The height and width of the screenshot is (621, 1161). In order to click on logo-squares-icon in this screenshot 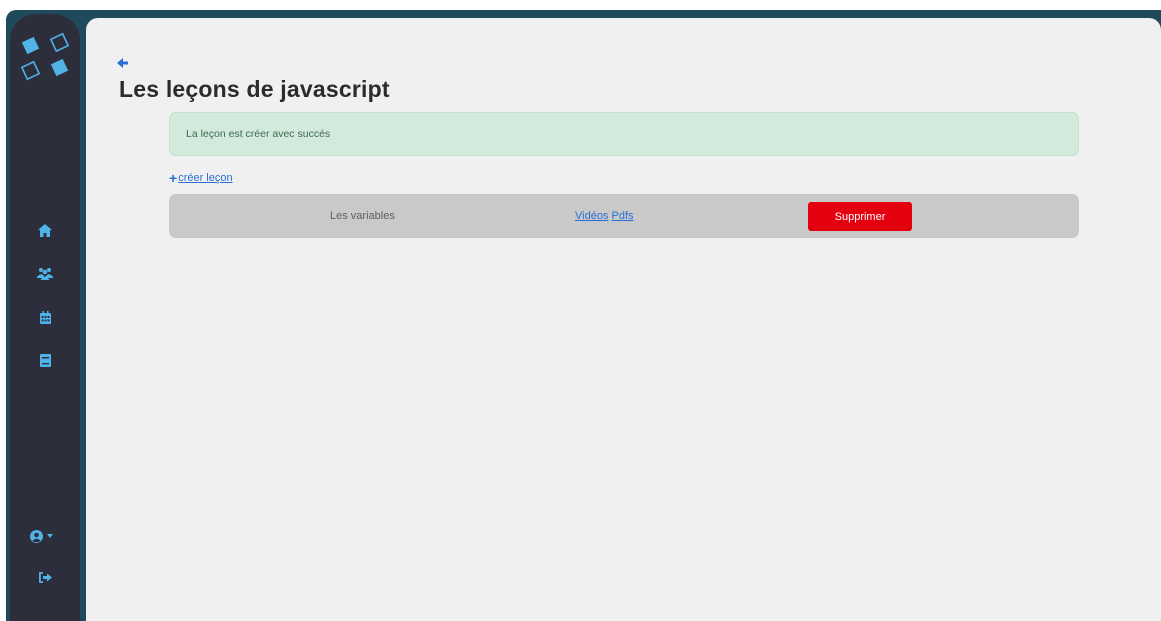, I will do `click(46, 58)`.